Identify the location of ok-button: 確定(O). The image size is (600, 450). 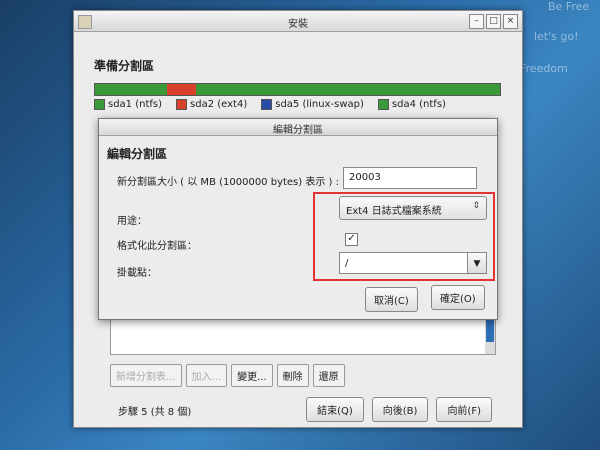
(458, 297).